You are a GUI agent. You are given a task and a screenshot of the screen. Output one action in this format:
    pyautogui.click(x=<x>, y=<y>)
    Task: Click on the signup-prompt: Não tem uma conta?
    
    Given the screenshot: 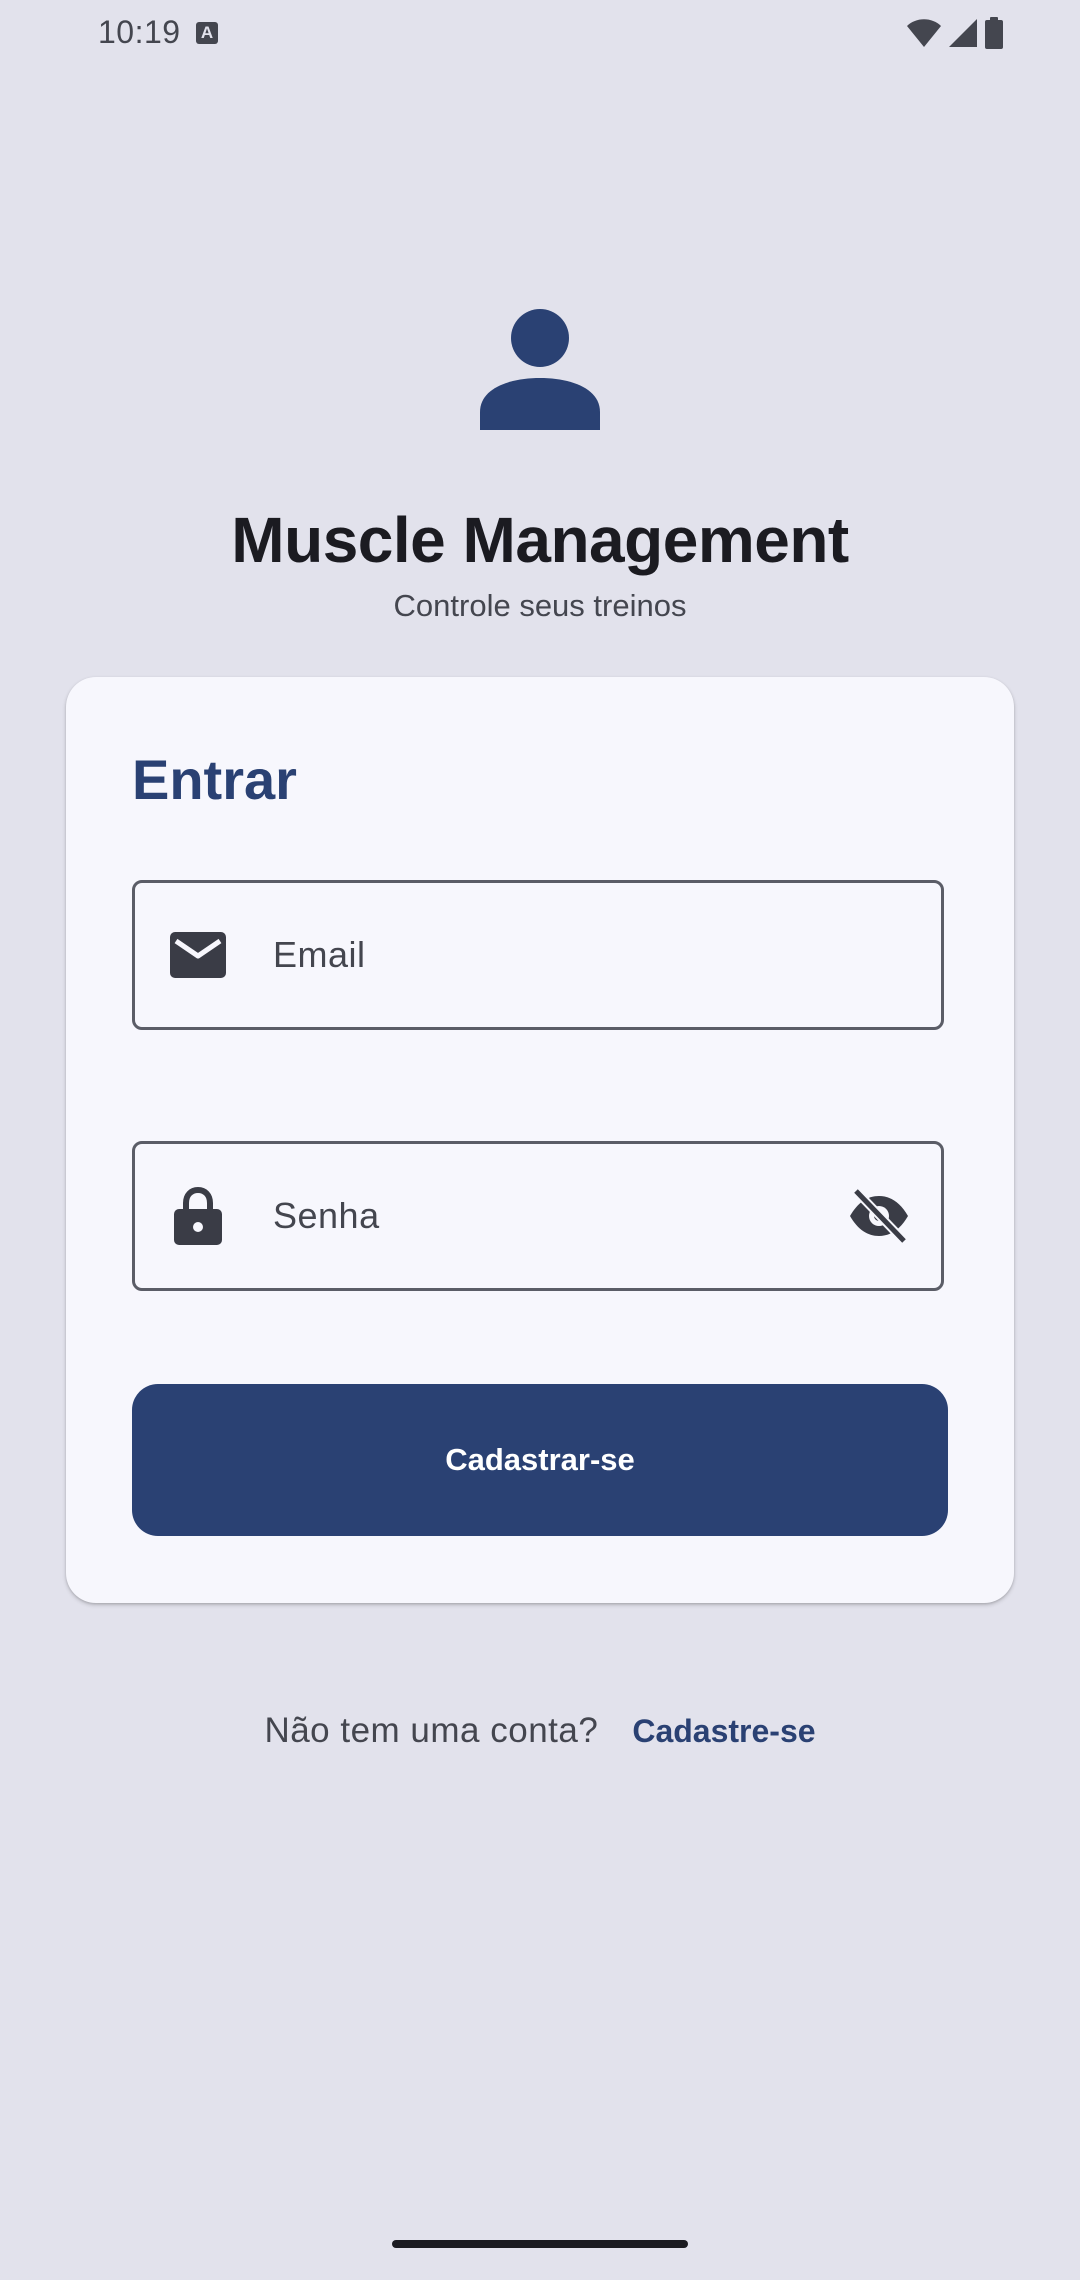 What is the action you would take?
    pyautogui.click(x=431, y=1730)
    